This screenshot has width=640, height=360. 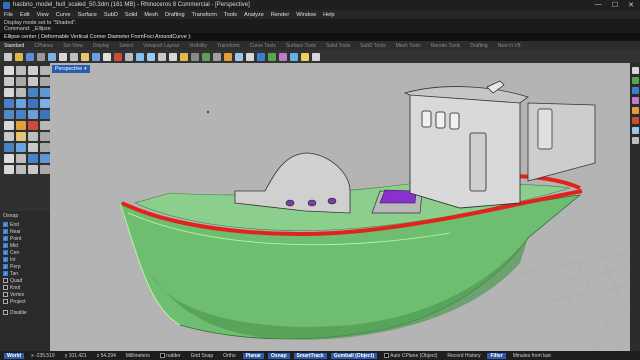 I want to click on tab-solid-tools: Solid Tools, so click(x=338, y=46).